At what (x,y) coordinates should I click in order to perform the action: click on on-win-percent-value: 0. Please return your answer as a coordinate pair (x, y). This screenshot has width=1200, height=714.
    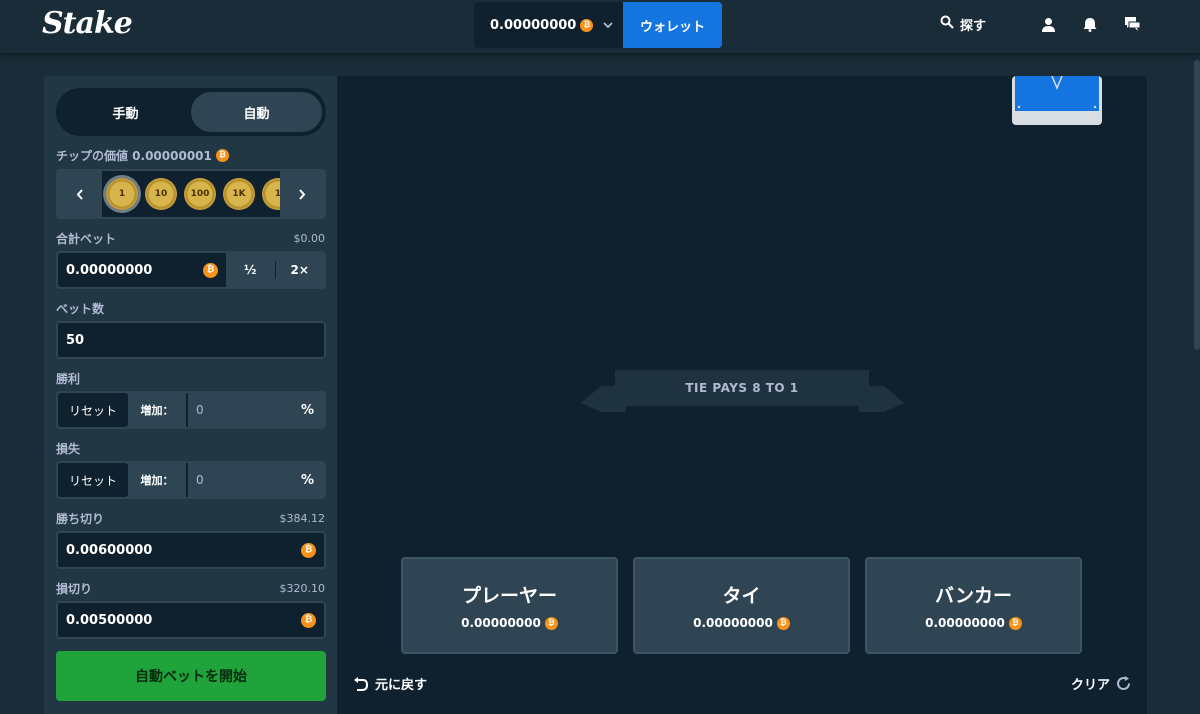
    Looking at the image, I should click on (200, 410).